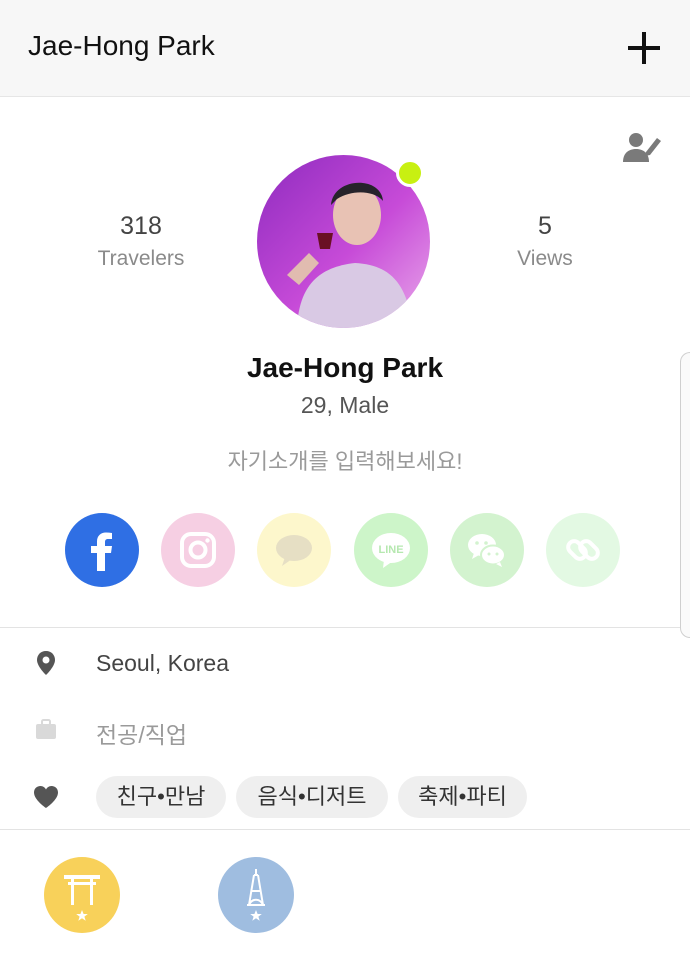 The height and width of the screenshot is (960, 690). I want to click on online-status-dot, so click(410, 173).